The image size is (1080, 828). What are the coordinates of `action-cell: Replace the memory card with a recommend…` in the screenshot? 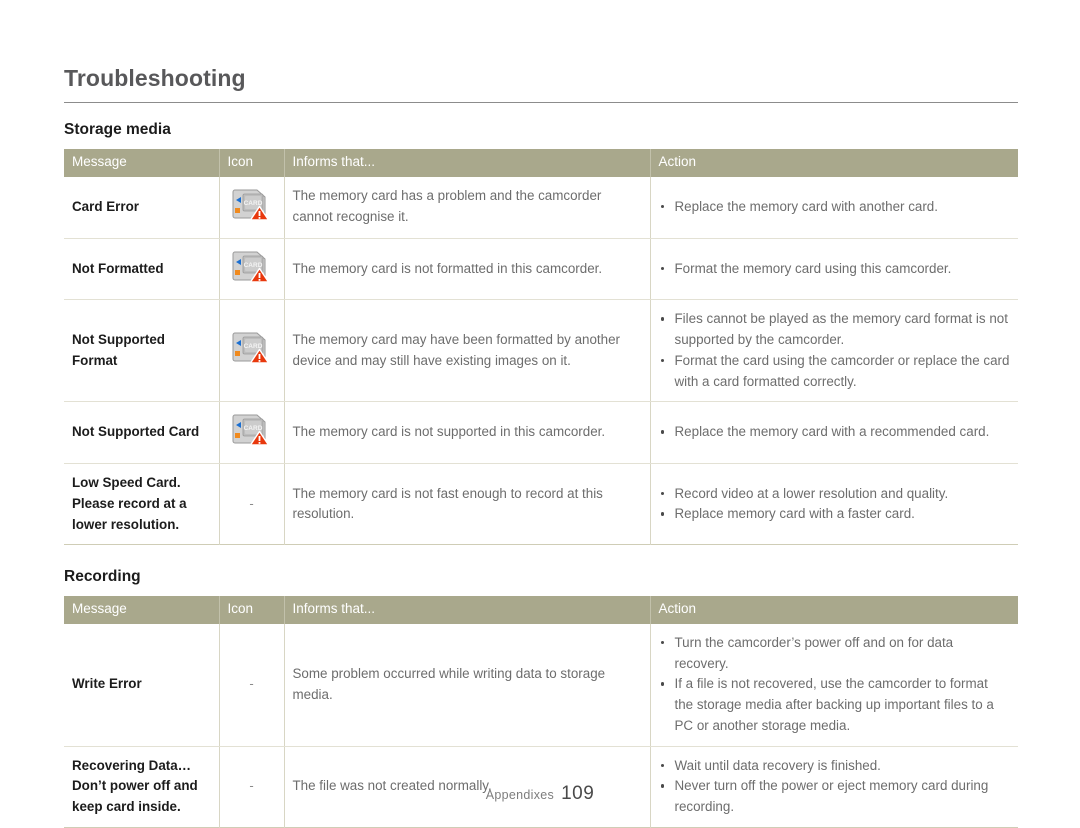 It's located at (834, 433).